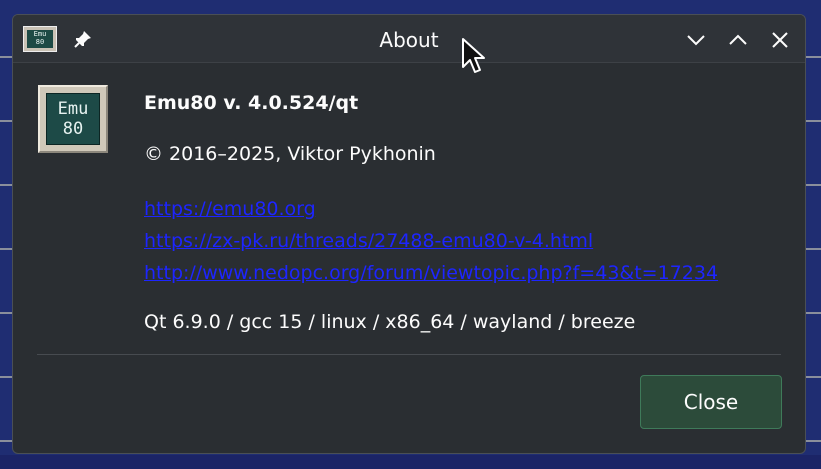 The height and width of the screenshot is (469, 821). Describe the element at coordinates (409, 354) in the screenshot. I see `divider` at that location.